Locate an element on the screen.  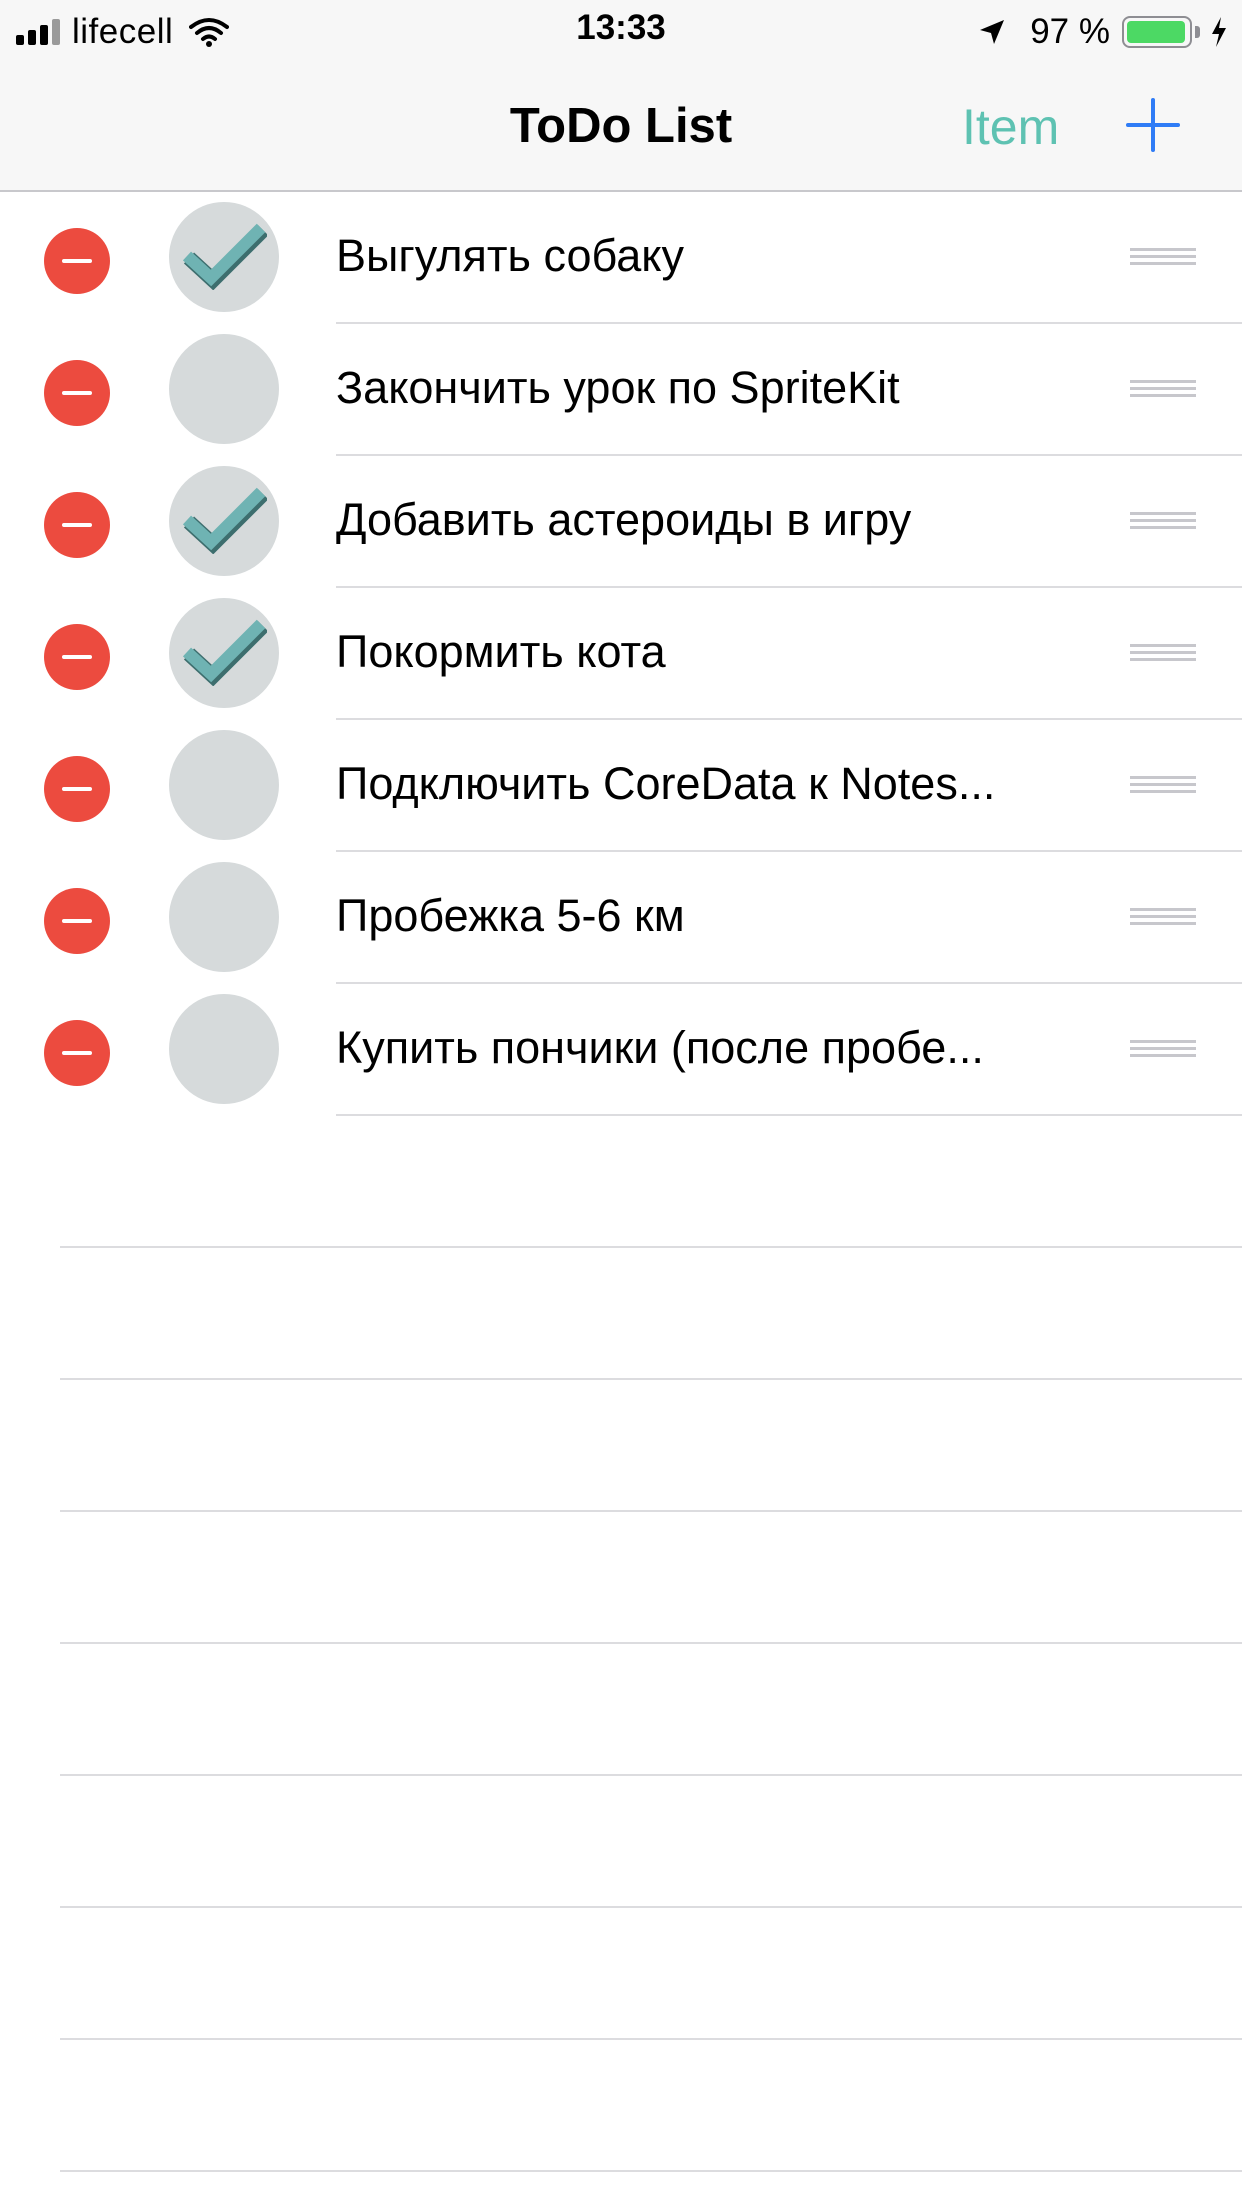
battery-tip is located at coordinates (1197, 32).